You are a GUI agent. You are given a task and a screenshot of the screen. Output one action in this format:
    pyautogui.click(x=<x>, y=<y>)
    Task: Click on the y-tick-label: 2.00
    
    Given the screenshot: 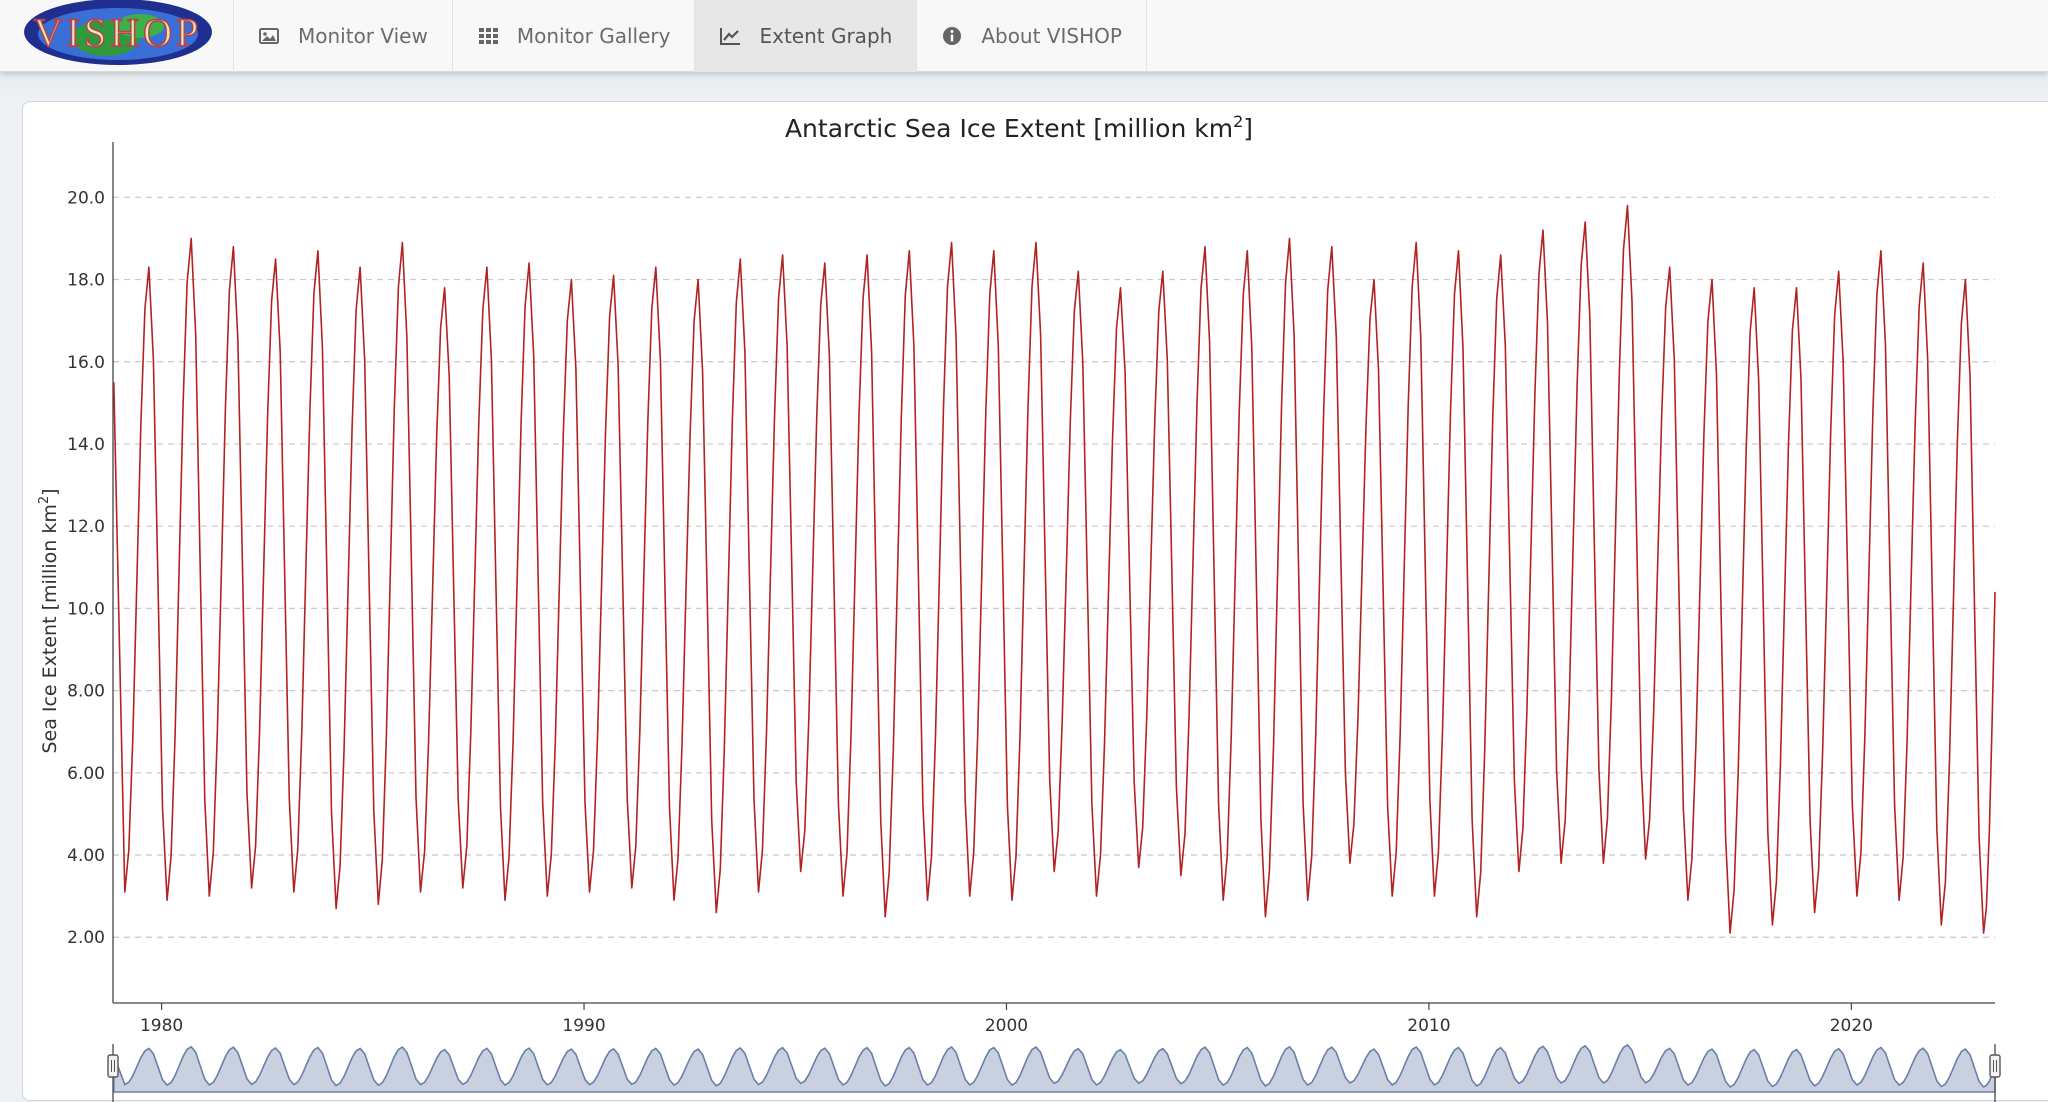 What is the action you would take?
    pyautogui.click(x=86, y=938)
    